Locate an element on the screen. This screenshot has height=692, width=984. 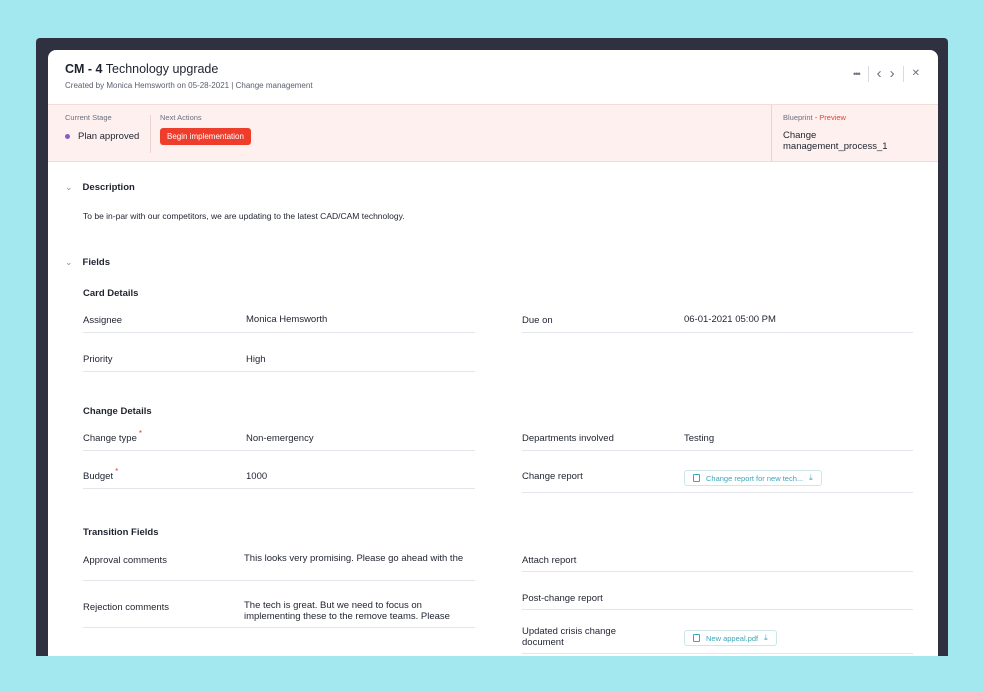
change-type-label: Change type * is located at coordinates (112, 436).